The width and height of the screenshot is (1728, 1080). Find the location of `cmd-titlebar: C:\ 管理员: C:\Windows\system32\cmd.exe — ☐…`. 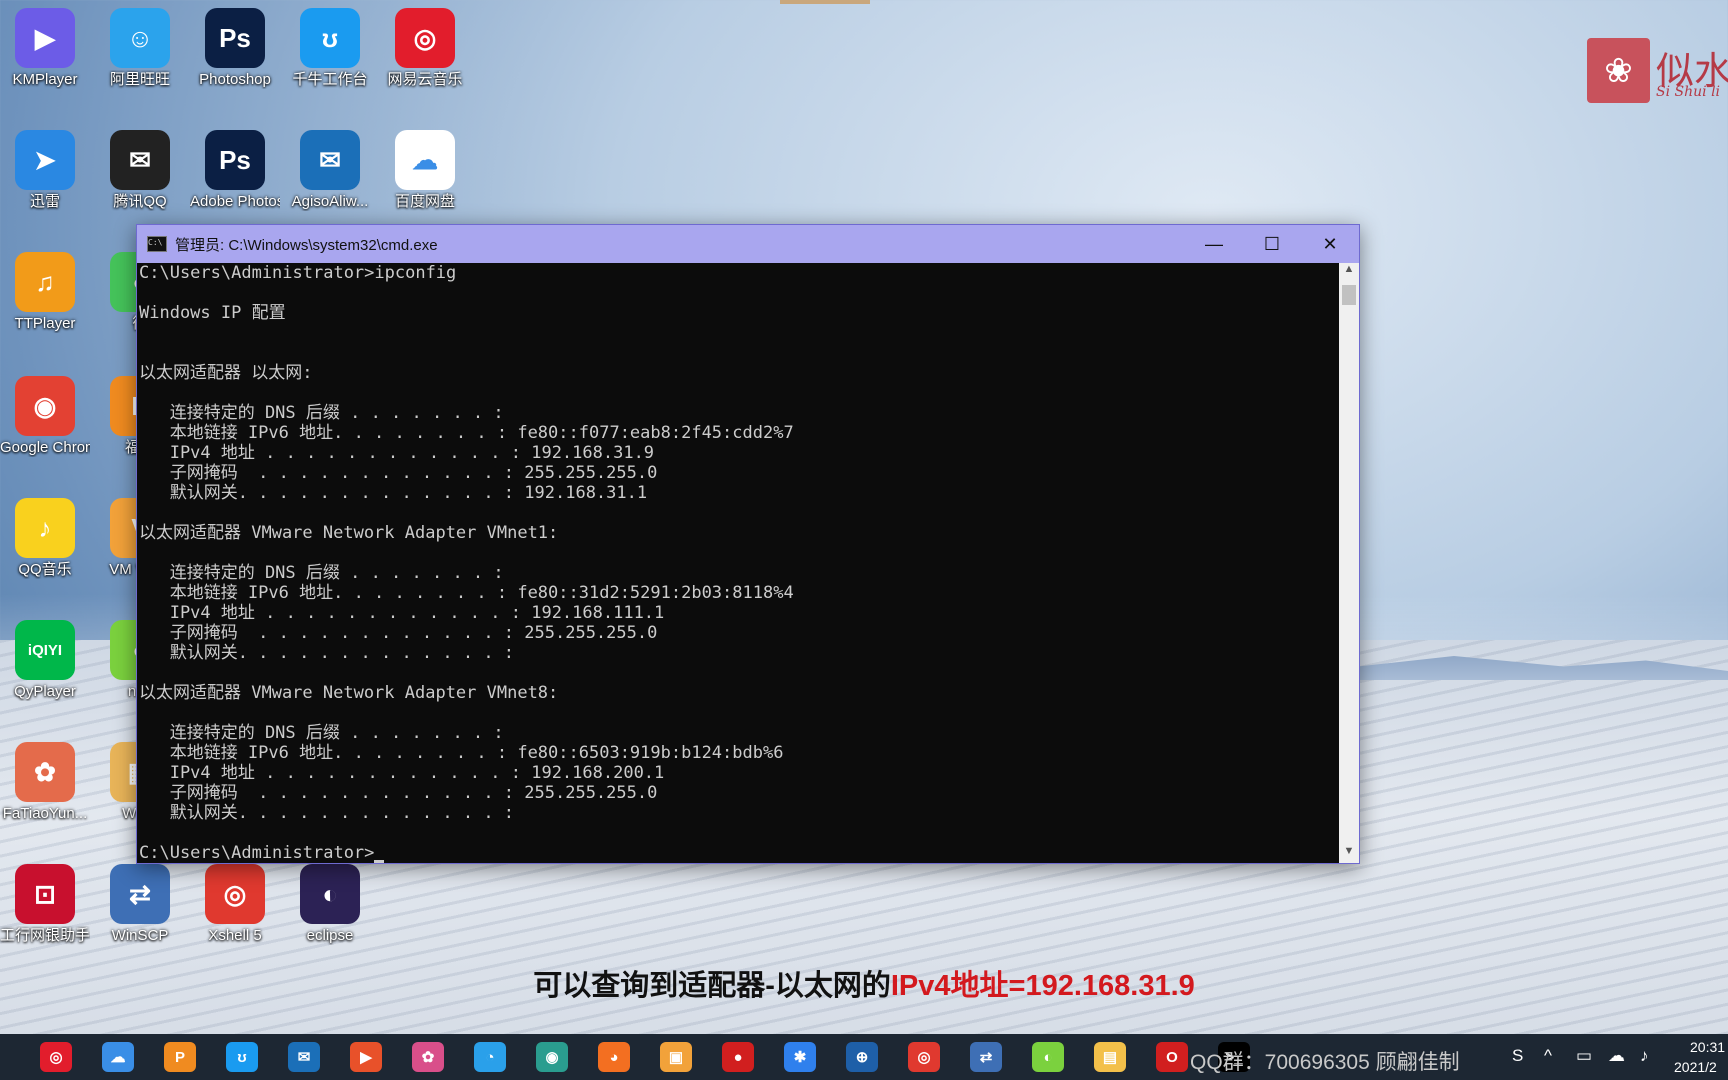

cmd-titlebar: C:\ 管理员: C:\Windows\system32\cmd.exe — ☐… is located at coordinates (748, 244).